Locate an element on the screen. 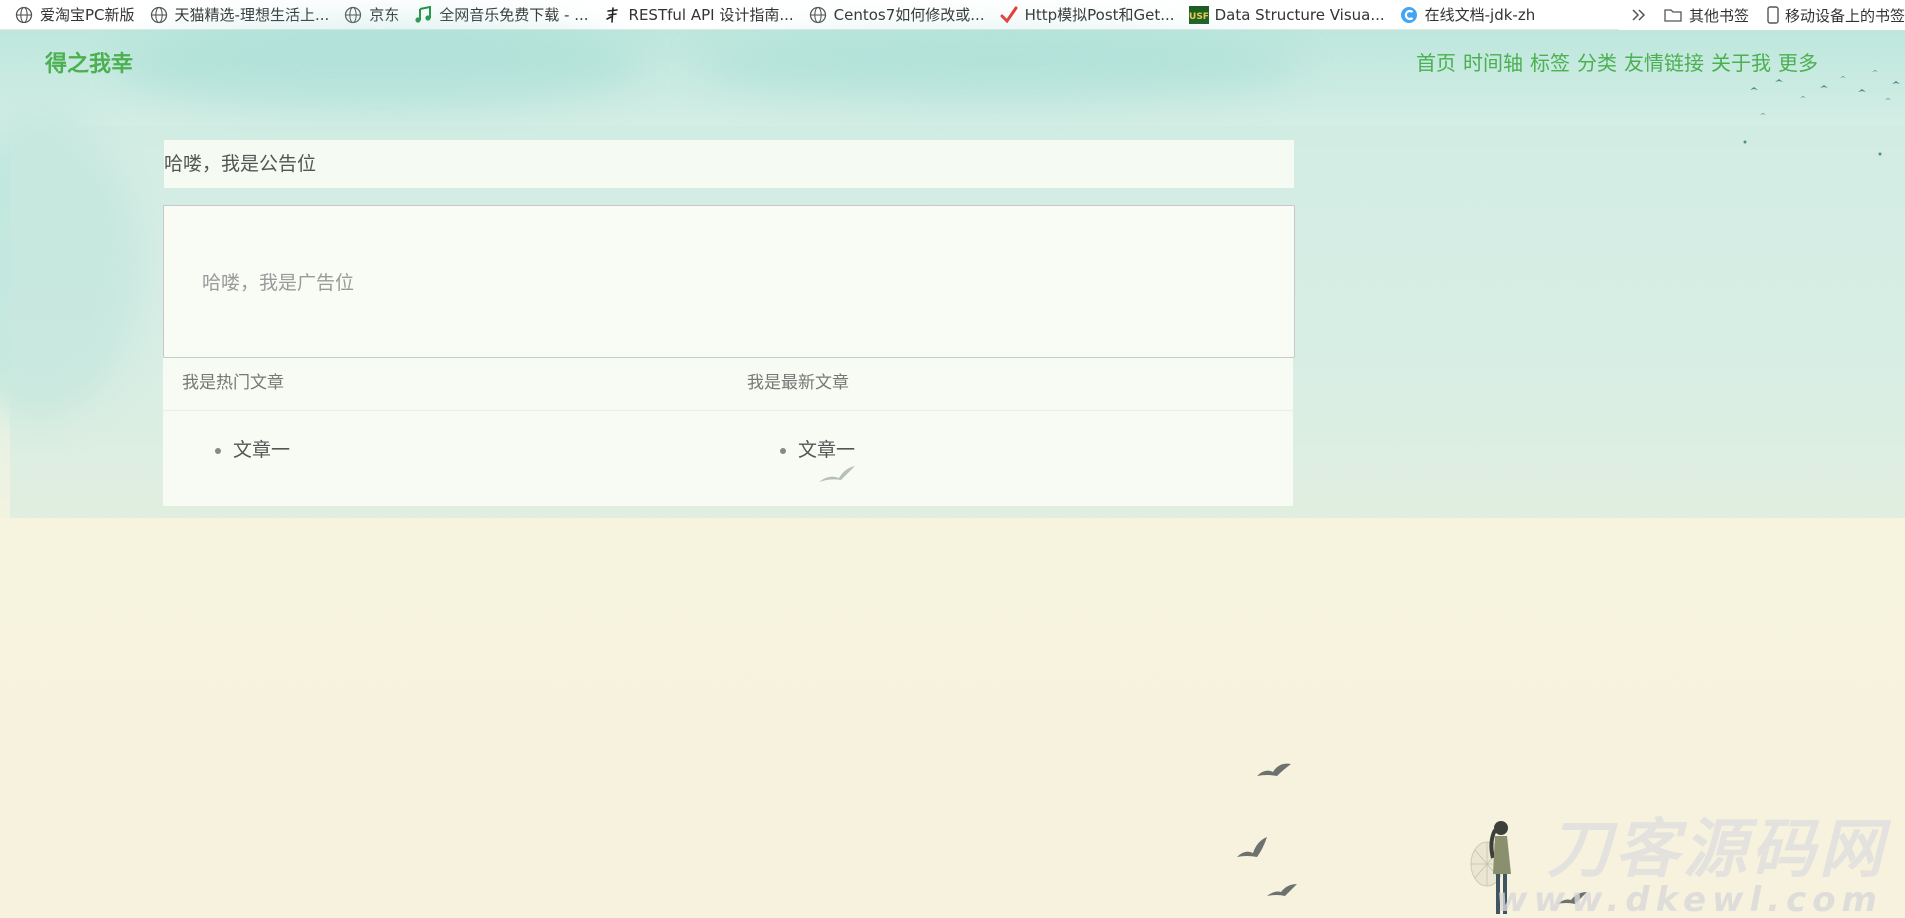  latest-articles-title: 我是最新文章 is located at coordinates (1010, 384).